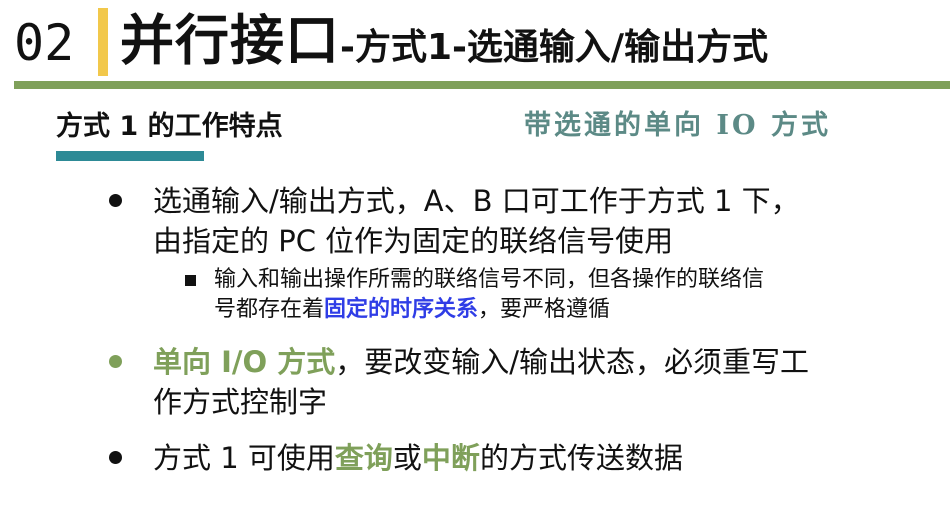  I want to click on bullet-2-text: ，要改变输入/输出状态，必须重写工, so click(572, 362).